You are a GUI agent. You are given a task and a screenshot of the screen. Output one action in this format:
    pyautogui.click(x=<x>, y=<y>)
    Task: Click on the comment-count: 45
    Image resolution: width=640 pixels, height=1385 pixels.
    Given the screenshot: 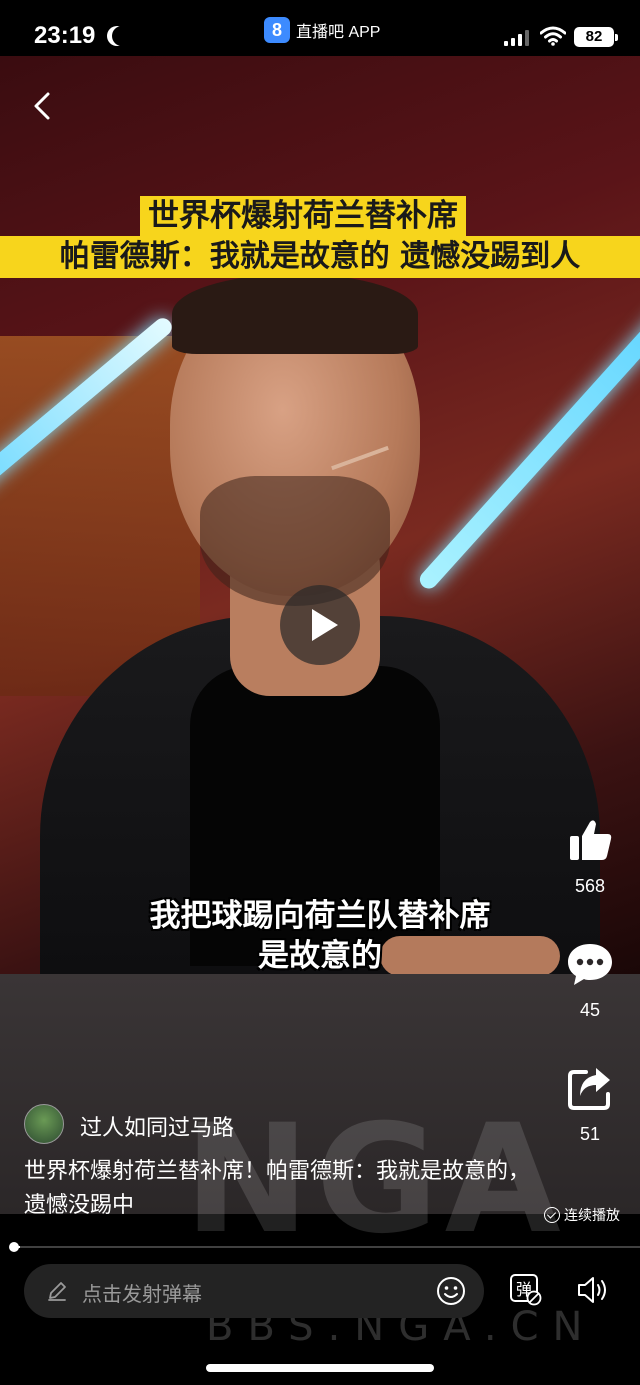 What is the action you would take?
    pyautogui.click(x=590, y=1010)
    